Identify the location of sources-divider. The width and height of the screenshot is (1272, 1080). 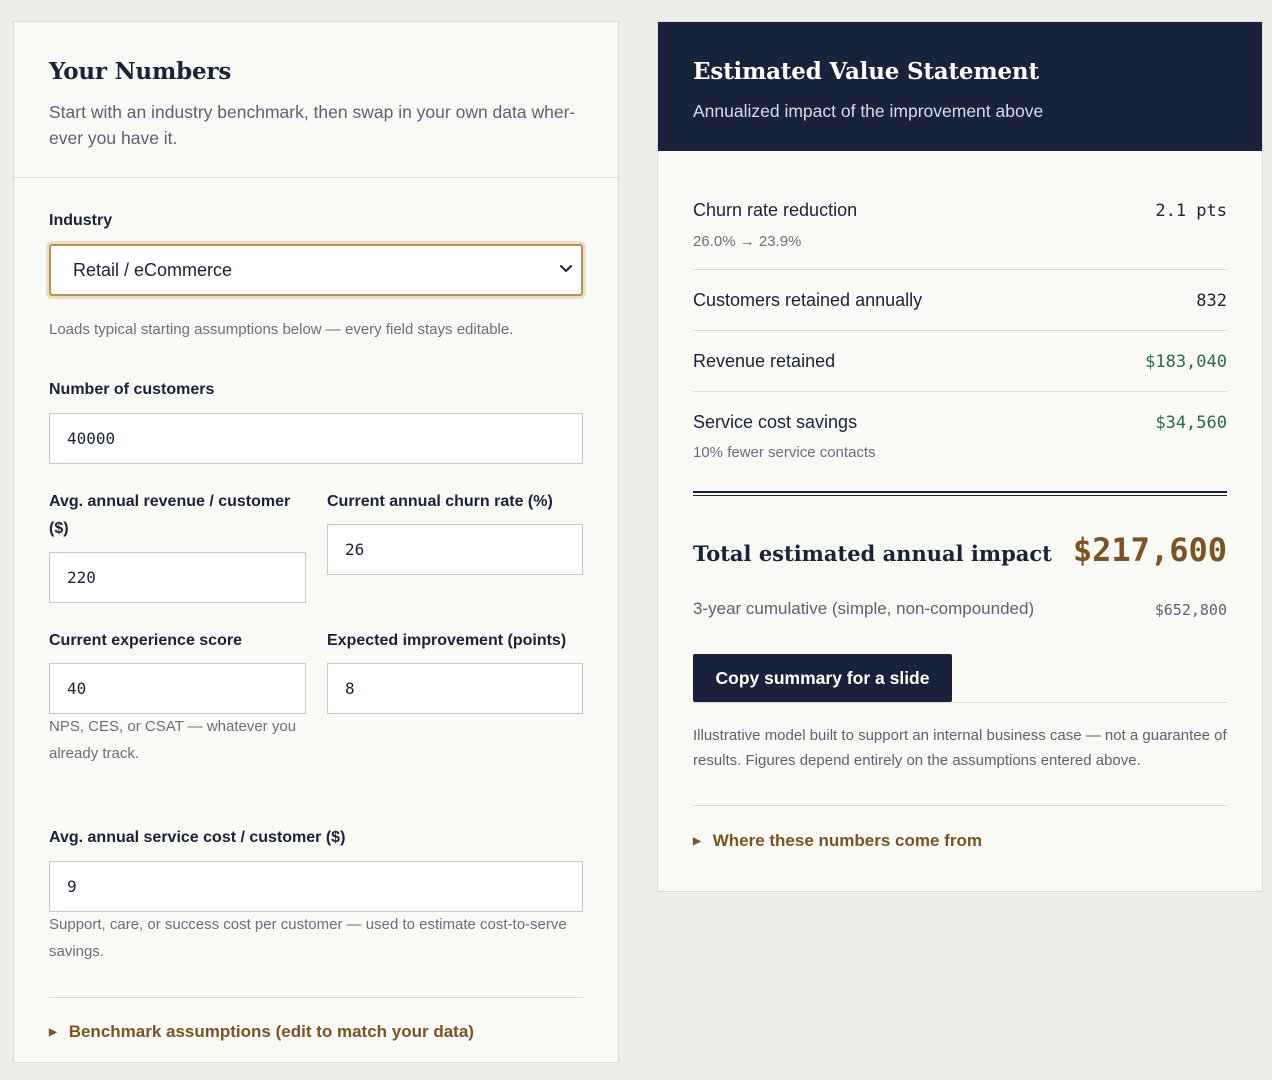
(960, 805).